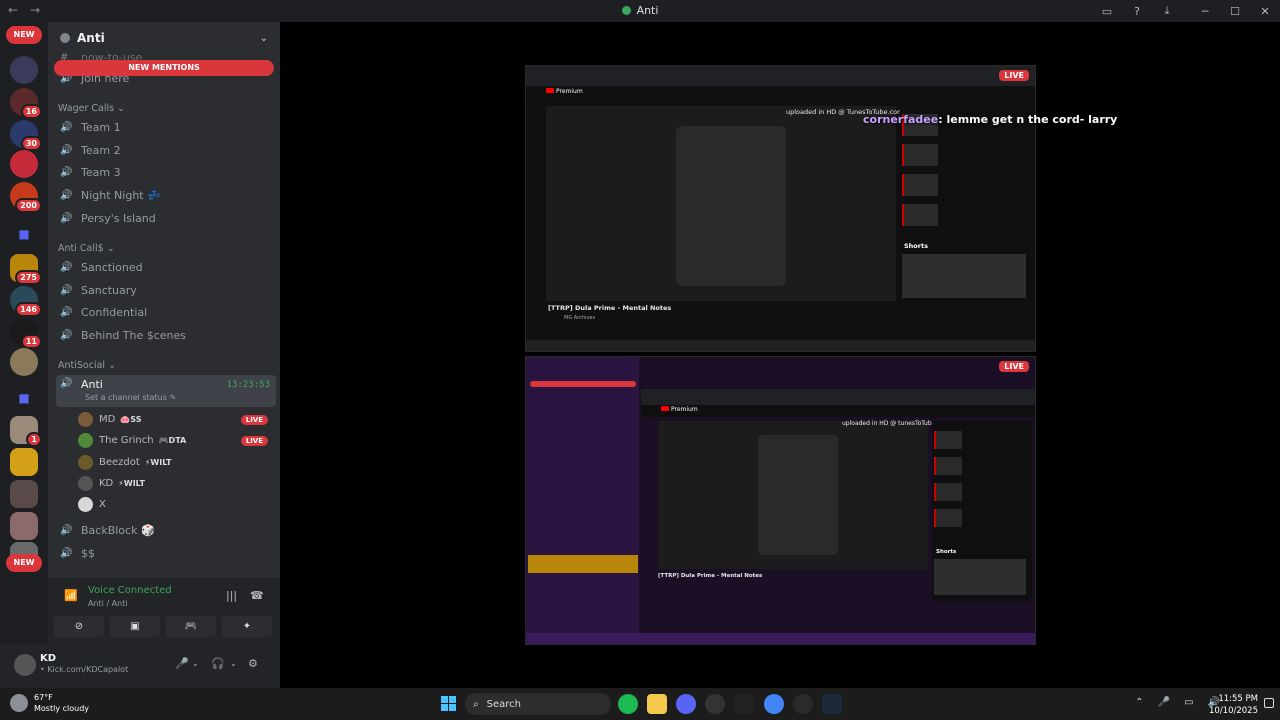 The image size is (1280, 720). Describe the element at coordinates (166, 335) in the screenshot. I see `channel-behind-the-scenes: 🔊 Behind The $cenes` at that location.